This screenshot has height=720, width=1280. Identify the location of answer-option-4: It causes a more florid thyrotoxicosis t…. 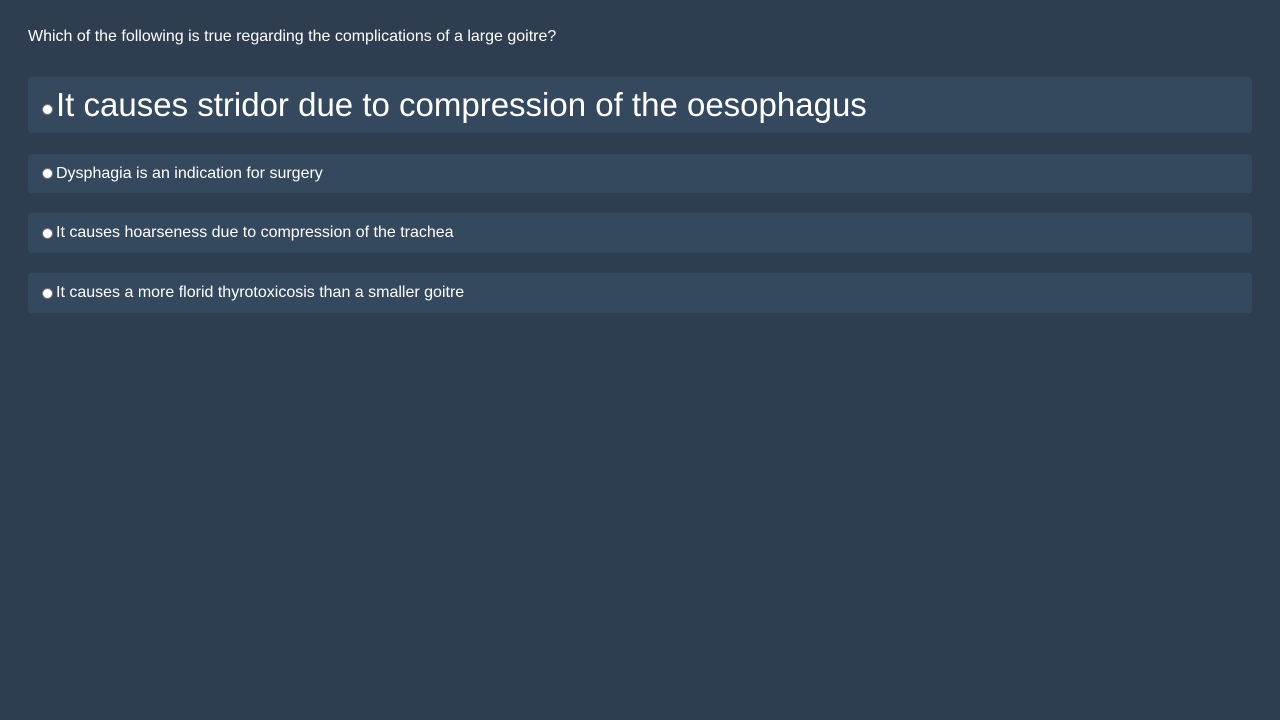
(640, 293).